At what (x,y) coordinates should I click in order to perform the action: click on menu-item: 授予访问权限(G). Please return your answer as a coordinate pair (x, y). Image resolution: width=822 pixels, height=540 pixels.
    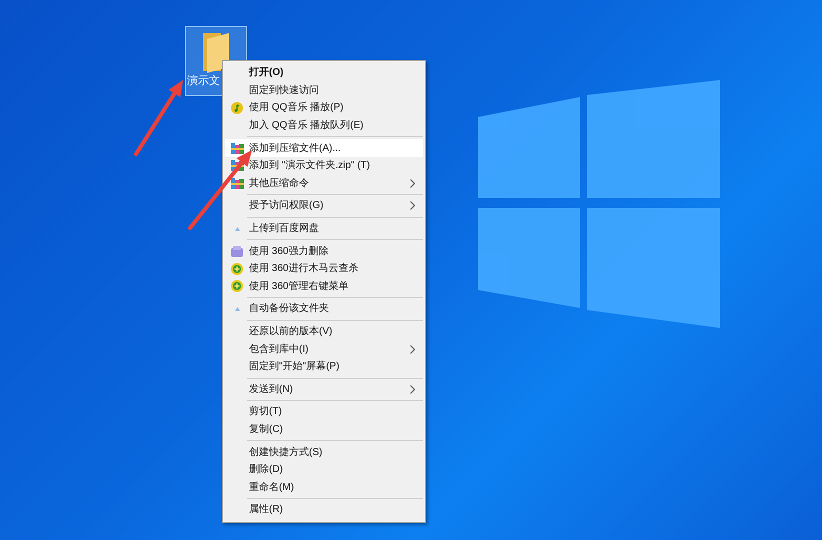
    Looking at the image, I should click on (324, 206).